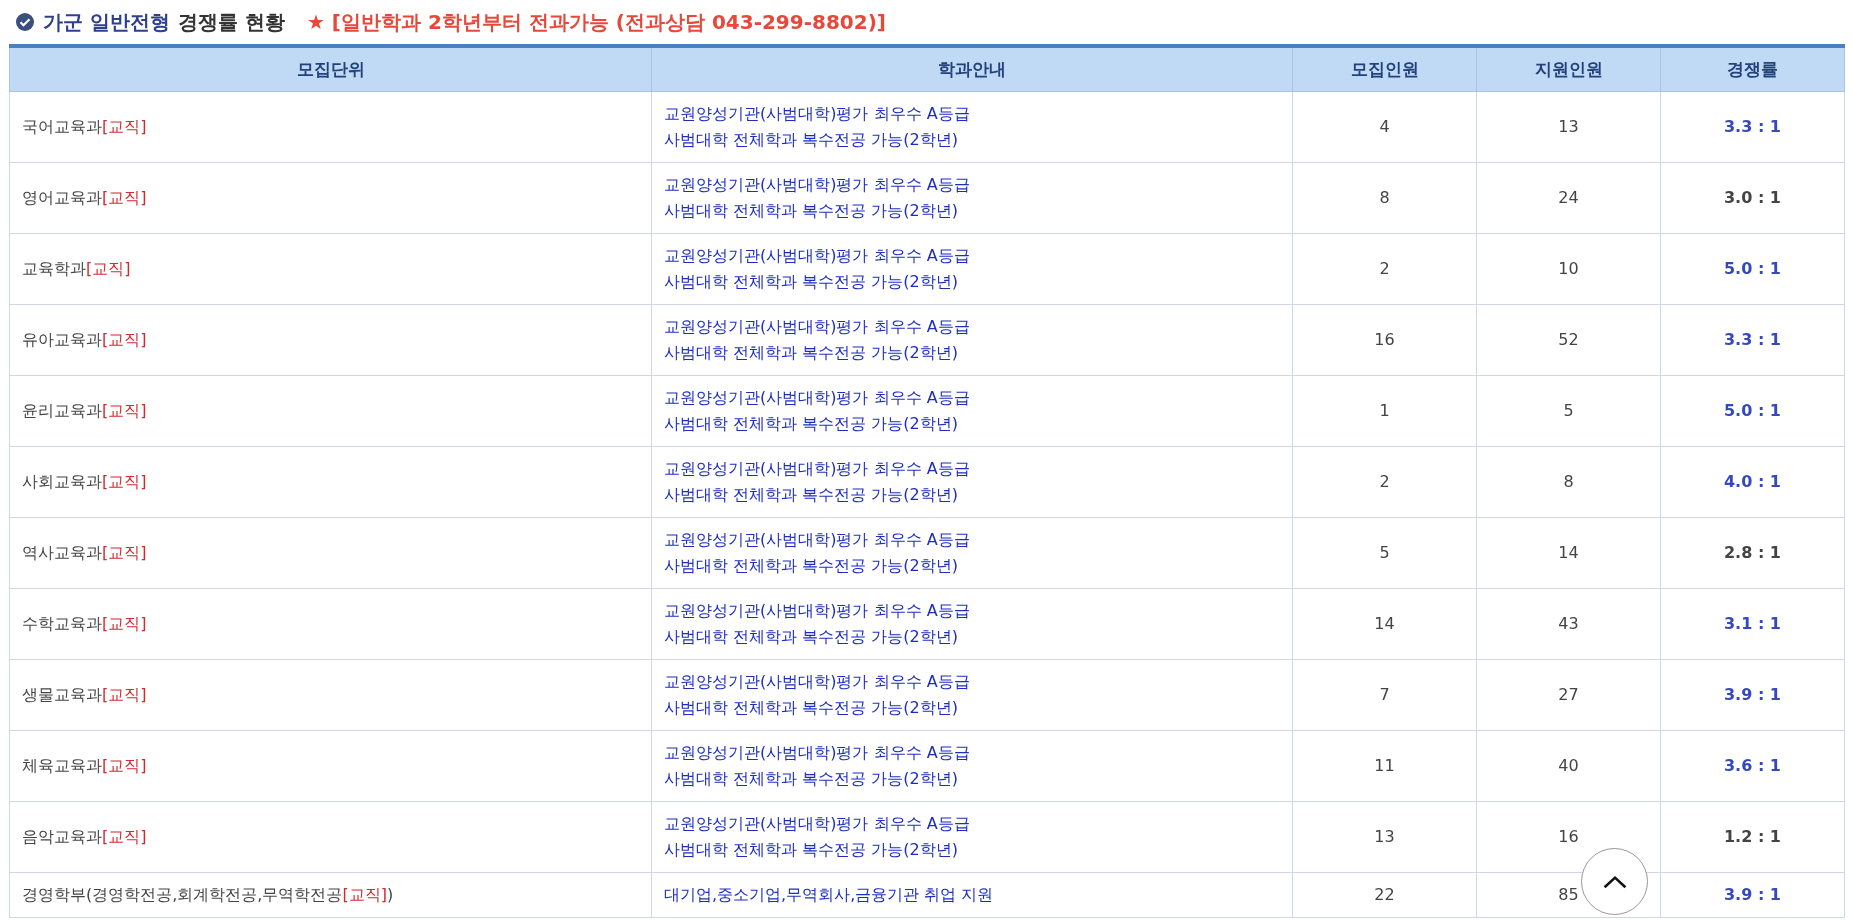 This screenshot has width=1854, height=920. What do you see at coordinates (330, 269) in the screenshot?
I see `unit-cell: 교육학과[교직]` at bounding box center [330, 269].